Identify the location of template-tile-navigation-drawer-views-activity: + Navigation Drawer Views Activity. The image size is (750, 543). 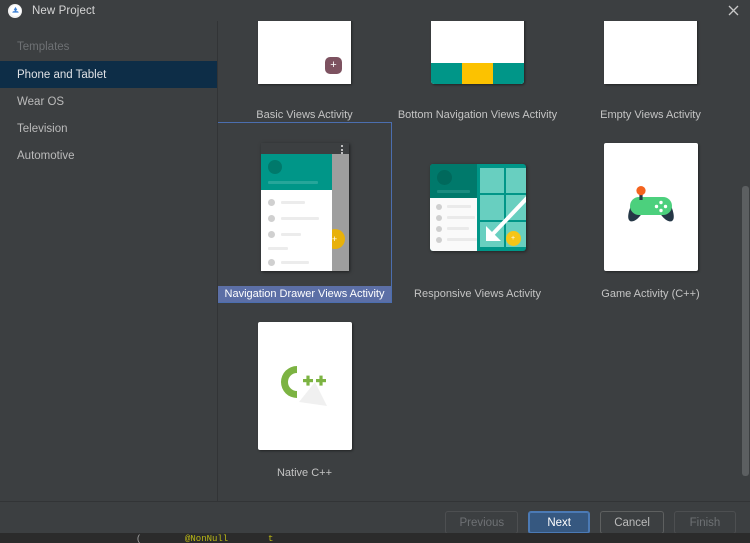
(305, 212).